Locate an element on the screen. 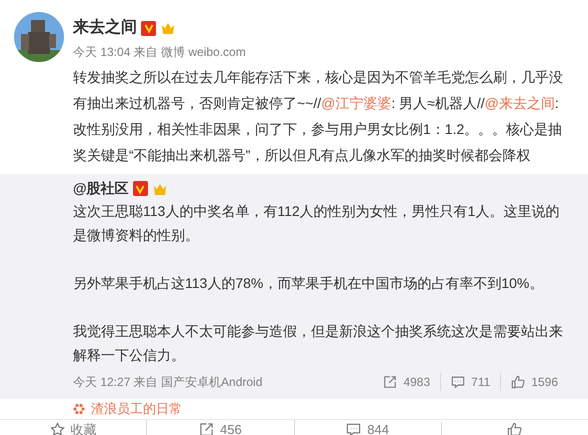 Image resolution: width=588 pixels, height=435 pixels. topic-link: 渣浪员工的日常 is located at coordinates (136, 408).